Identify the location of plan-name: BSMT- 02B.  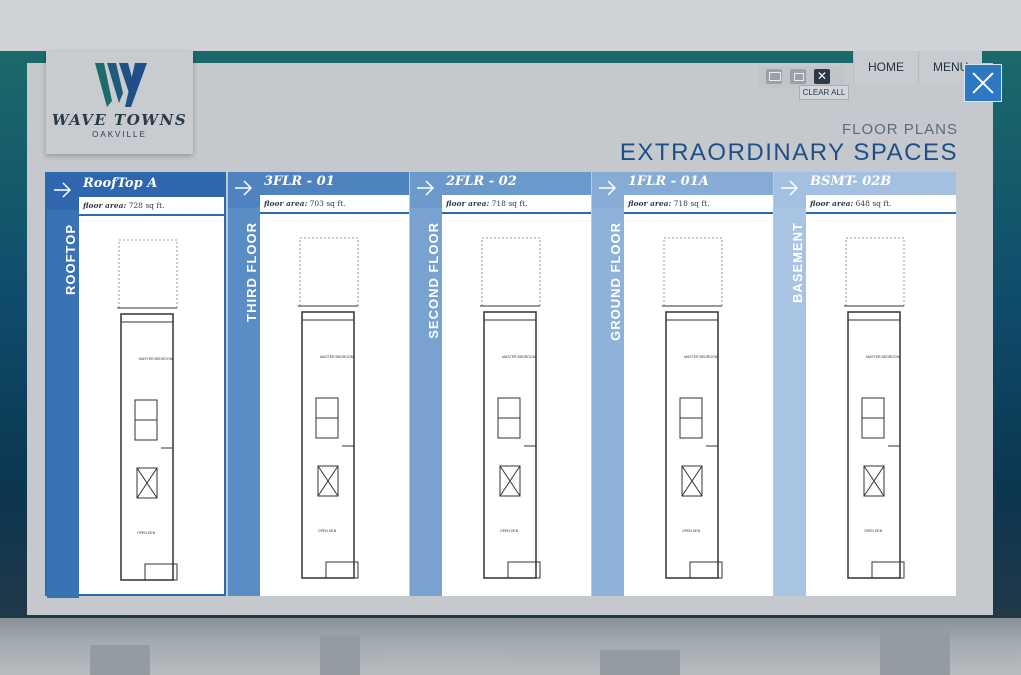
(851, 181).